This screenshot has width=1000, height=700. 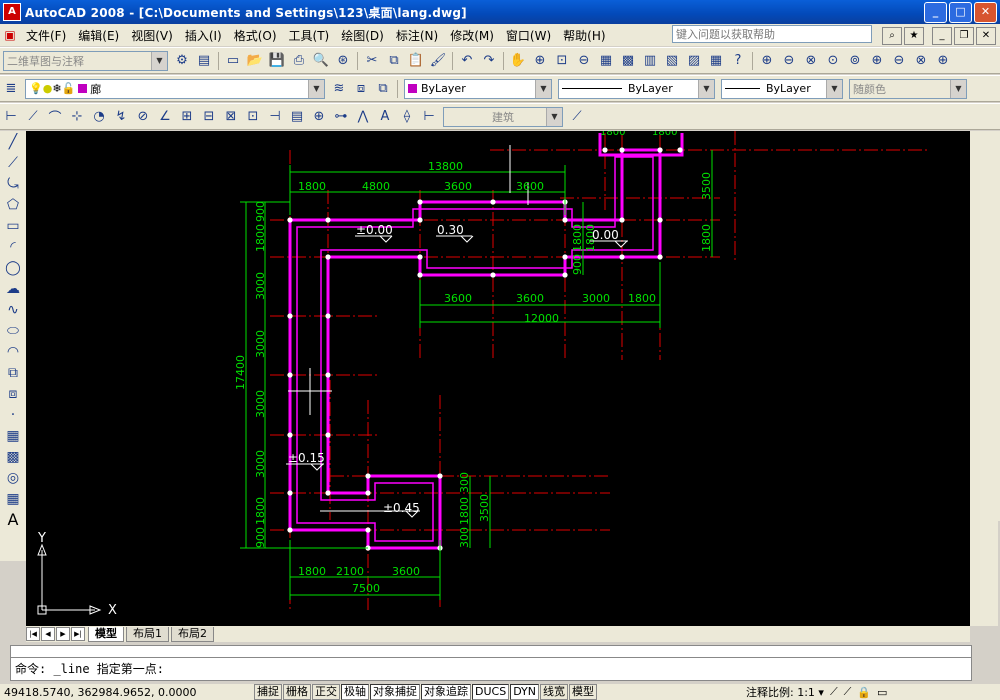 What do you see at coordinates (363, 117) in the screenshot?
I see `jogged-linear-icon: ⋀` at bounding box center [363, 117].